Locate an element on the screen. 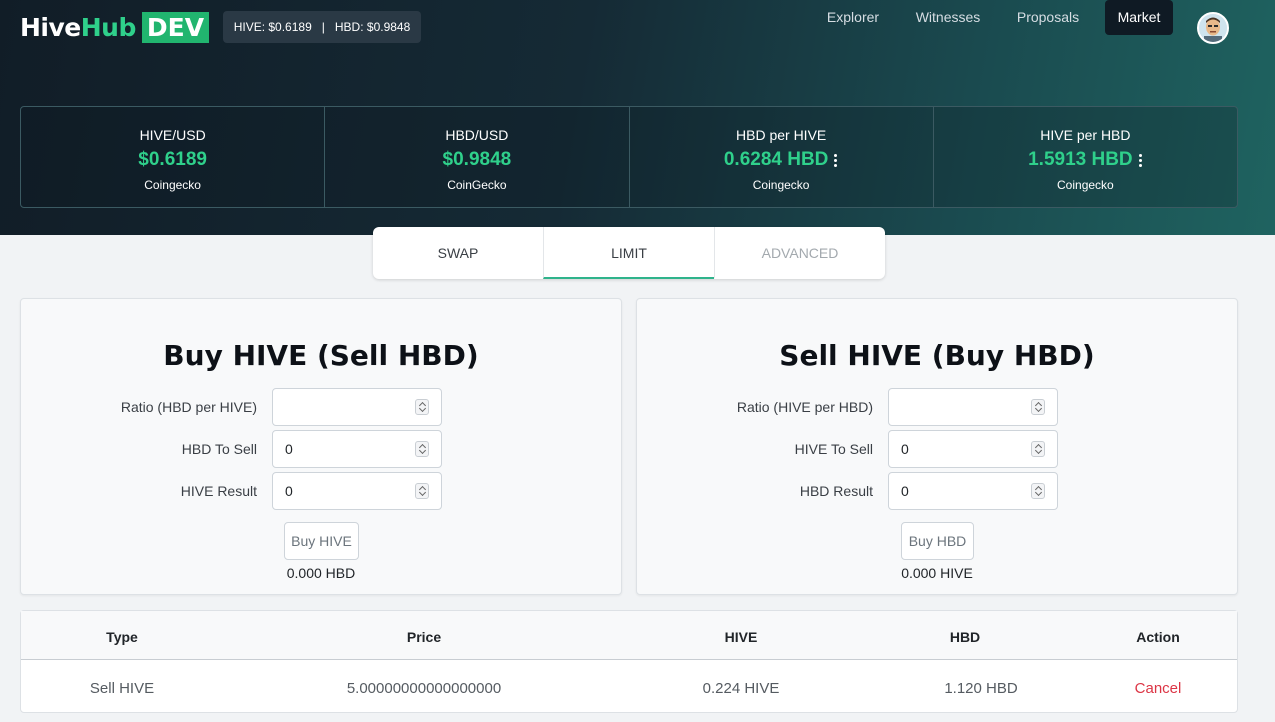 Image resolution: width=1275 pixels, height=722 pixels. hbd-to-sell-label: HBD To Sell is located at coordinates (219, 449).